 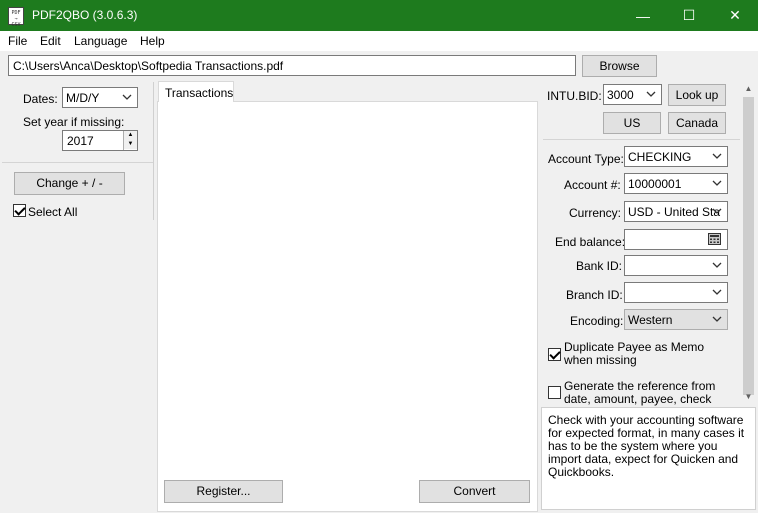 I want to click on end-balance-input, so click(x=676, y=239).